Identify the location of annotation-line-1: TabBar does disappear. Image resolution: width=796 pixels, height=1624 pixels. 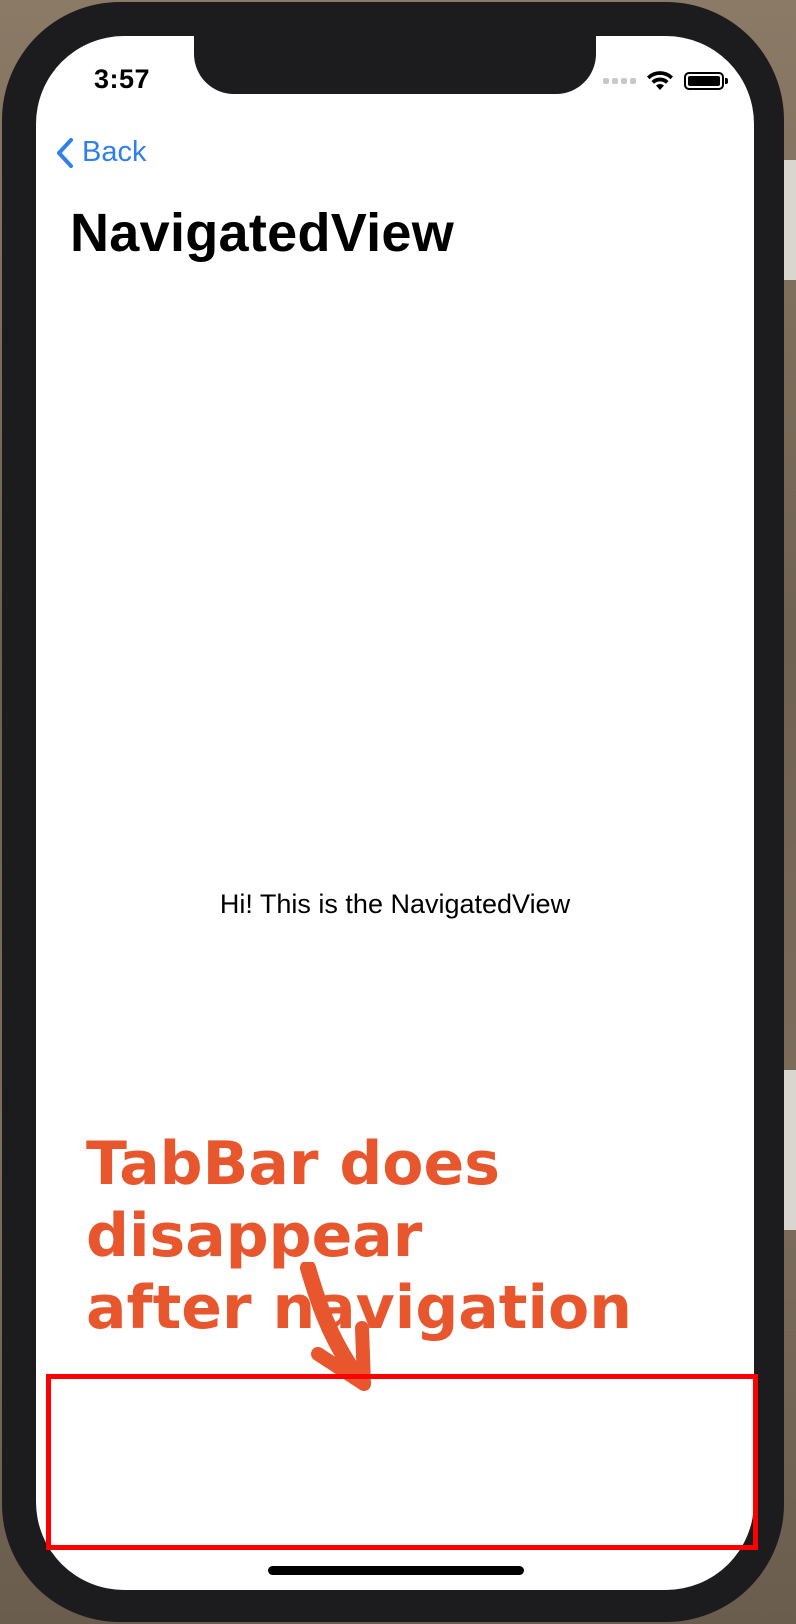
(293, 1200).